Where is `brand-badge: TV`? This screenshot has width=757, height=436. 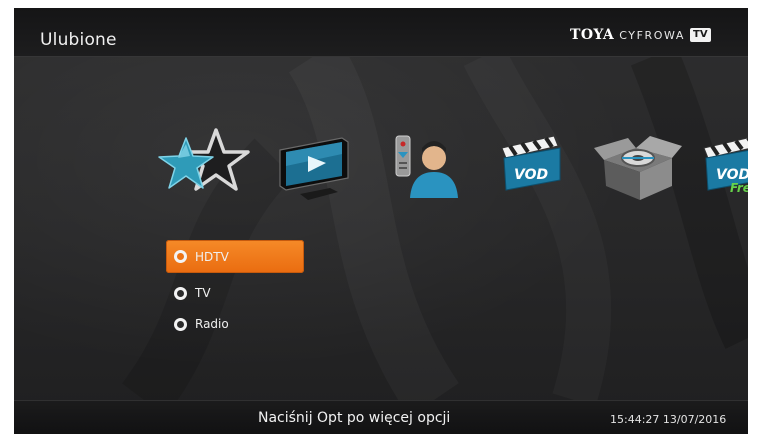 brand-badge: TV is located at coordinates (700, 35).